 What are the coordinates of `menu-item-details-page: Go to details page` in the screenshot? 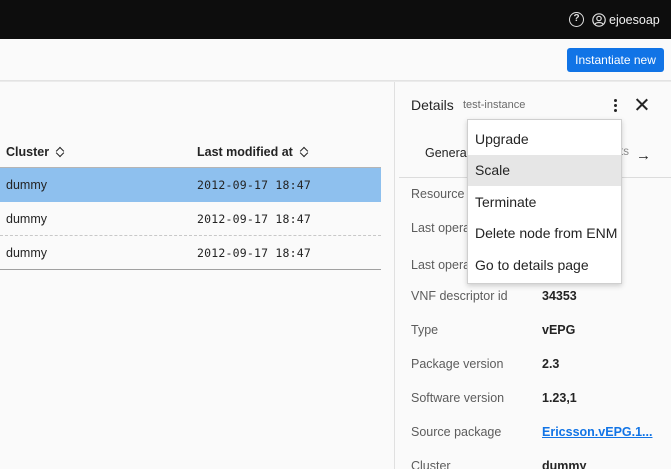 It's located at (544, 265).